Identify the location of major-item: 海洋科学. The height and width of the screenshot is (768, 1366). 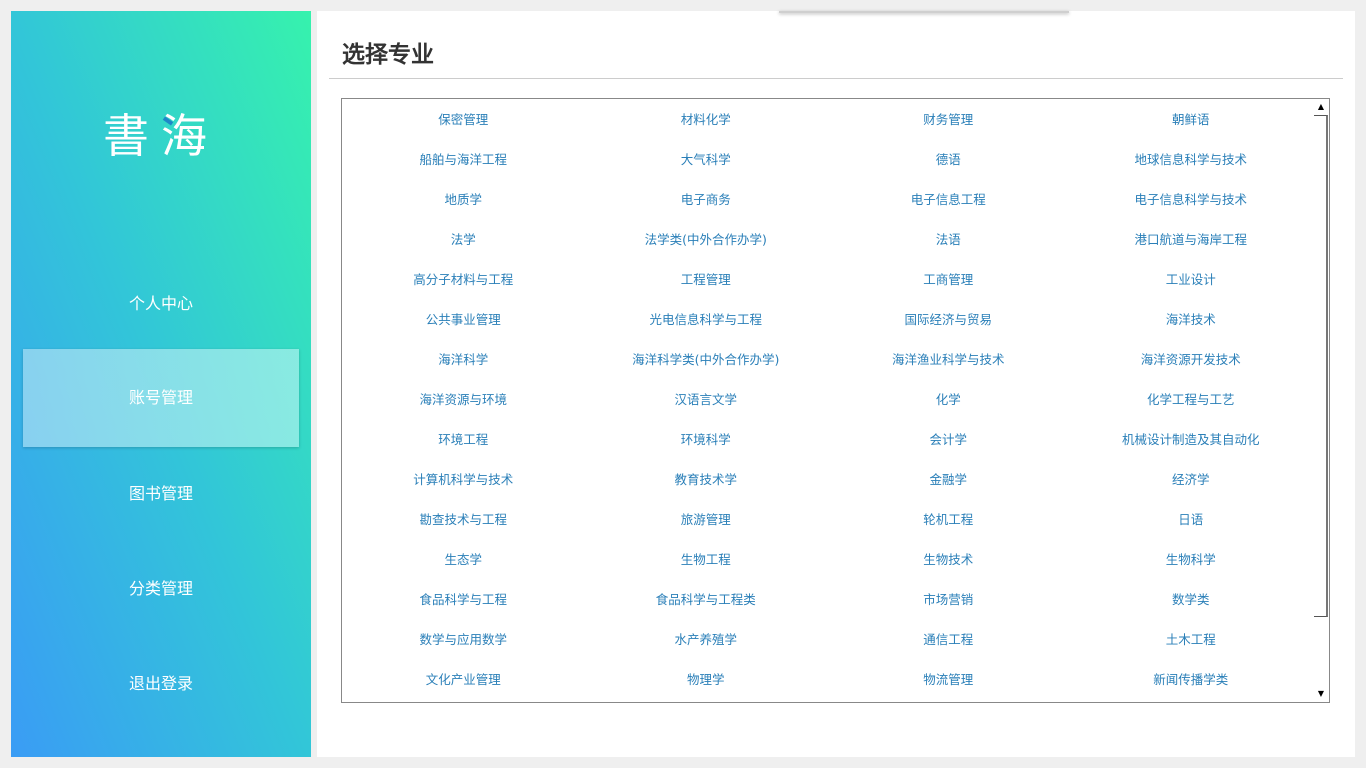
(463, 360).